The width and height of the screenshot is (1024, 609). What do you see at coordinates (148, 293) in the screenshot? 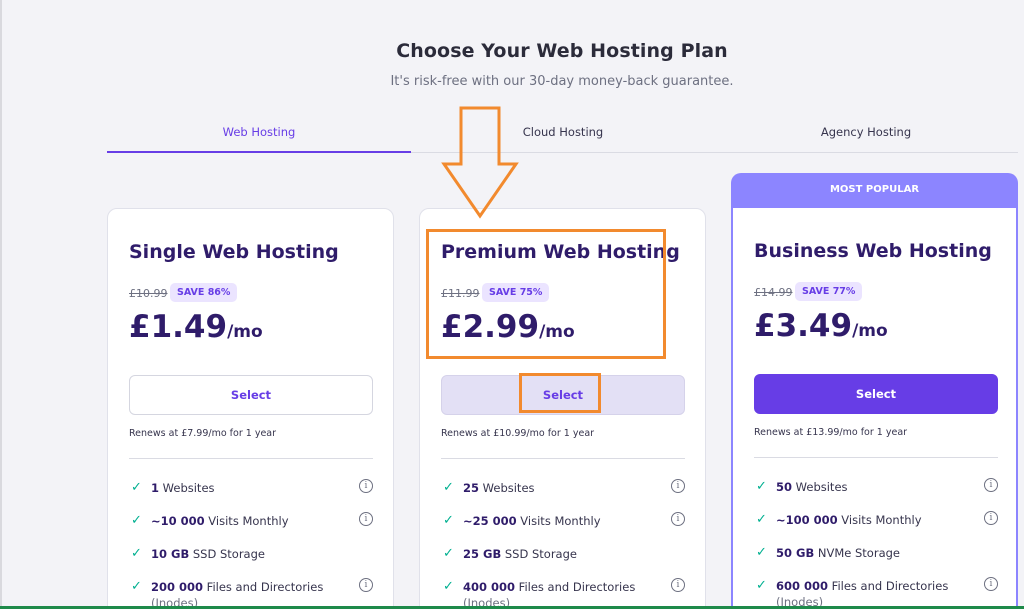
I see `old-price: £10.99` at bounding box center [148, 293].